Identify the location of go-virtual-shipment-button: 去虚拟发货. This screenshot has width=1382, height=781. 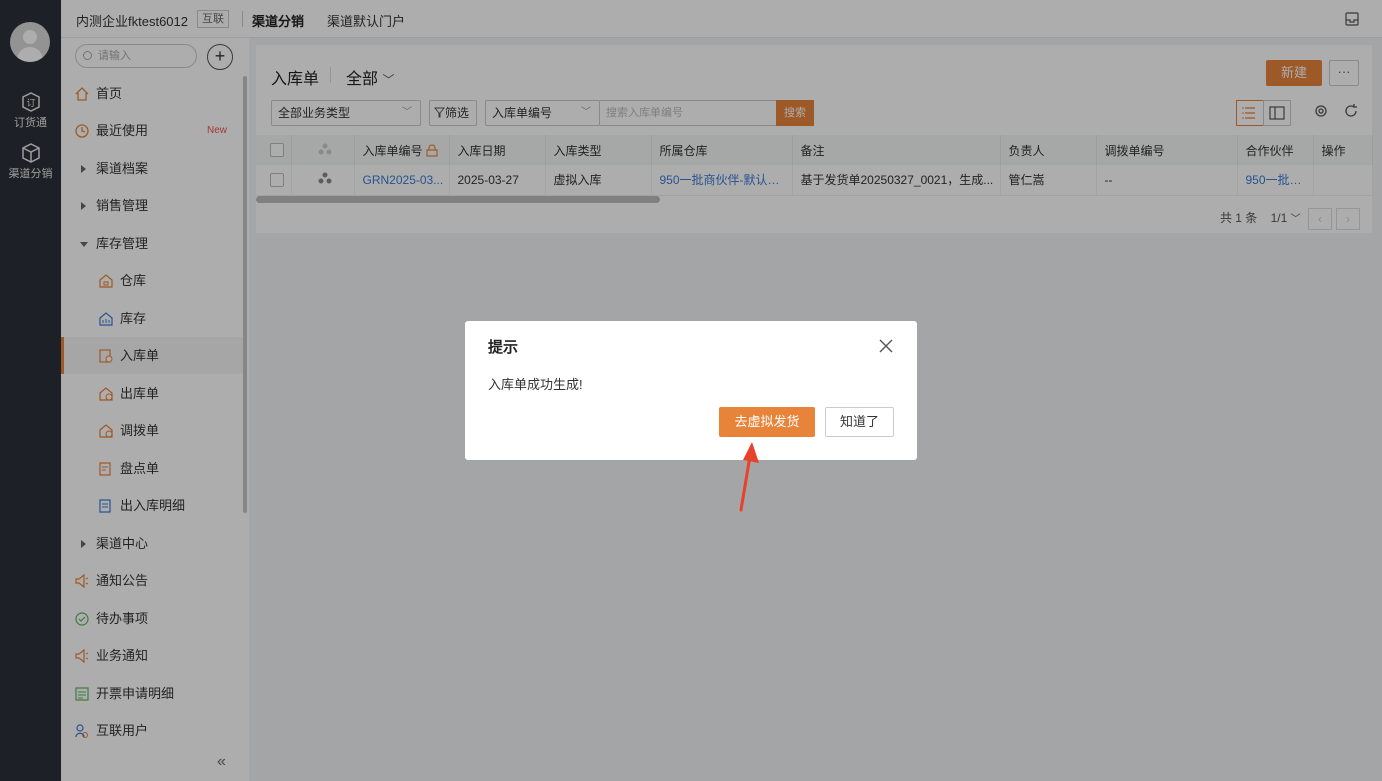
(767, 422).